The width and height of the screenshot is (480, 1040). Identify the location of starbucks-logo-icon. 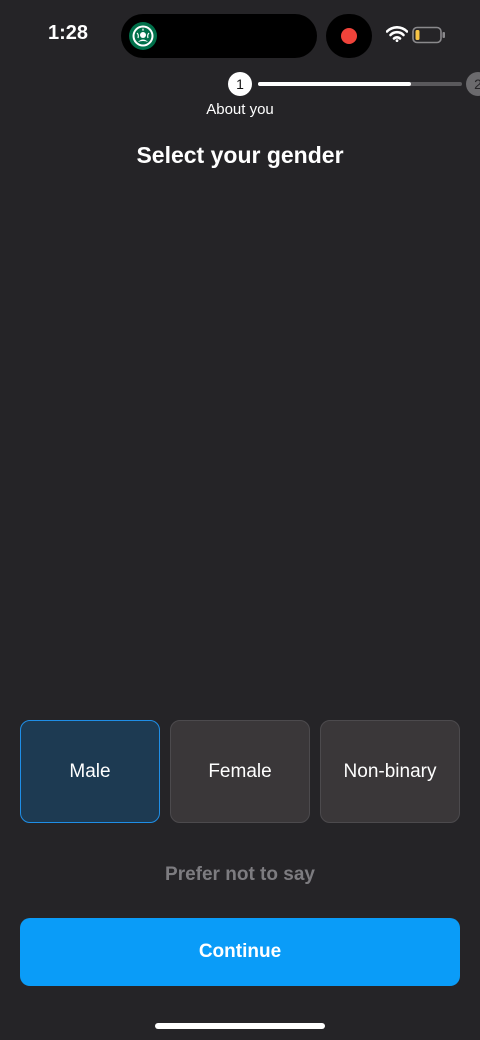
(143, 36).